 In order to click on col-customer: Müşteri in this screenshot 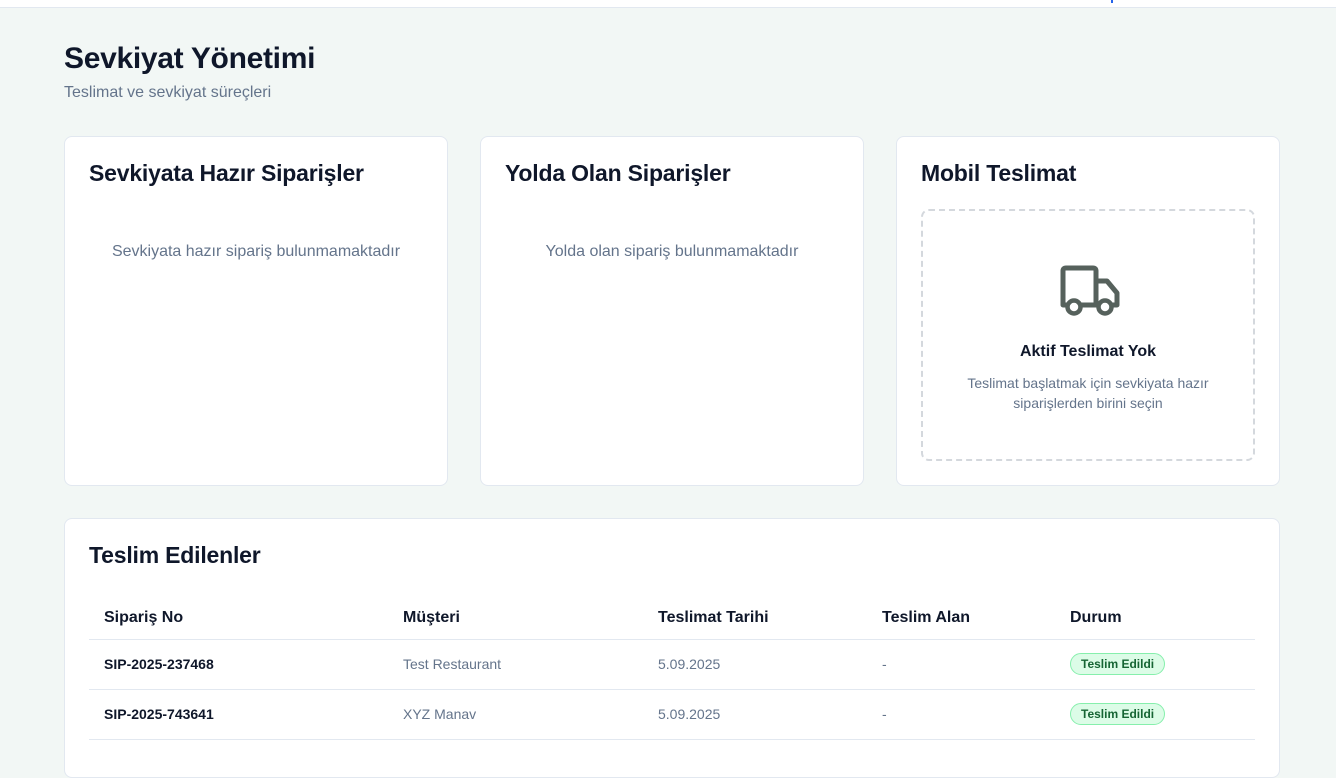, I will do `click(515, 618)`.